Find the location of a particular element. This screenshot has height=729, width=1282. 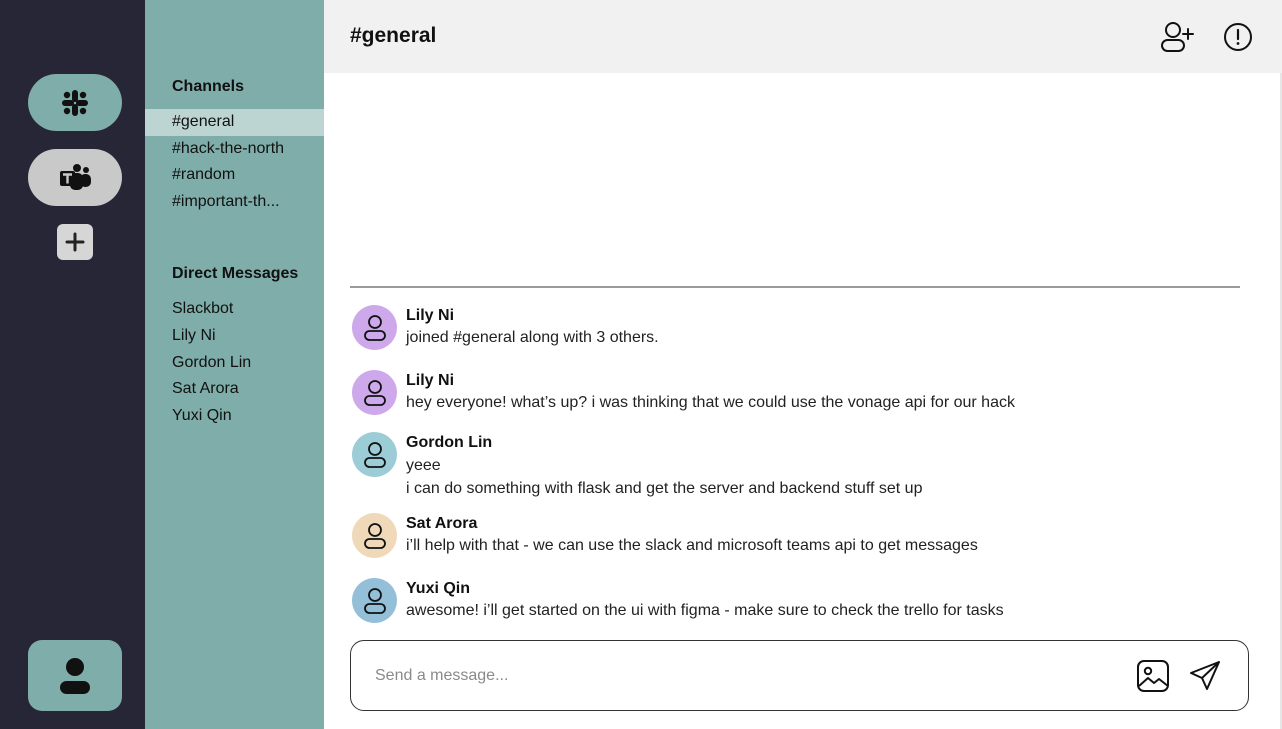

add-member-button is located at coordinates (1177, 37).